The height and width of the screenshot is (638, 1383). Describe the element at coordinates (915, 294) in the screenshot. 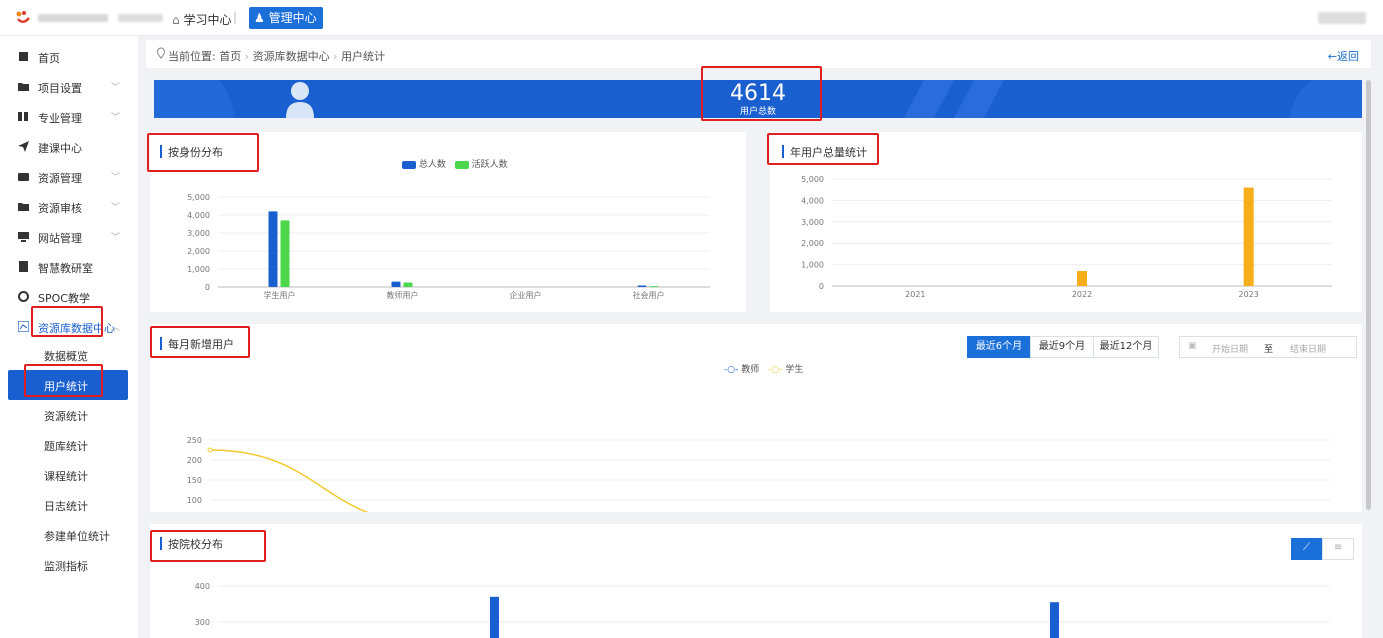

I see `x-tick-label: 2021` at that location.